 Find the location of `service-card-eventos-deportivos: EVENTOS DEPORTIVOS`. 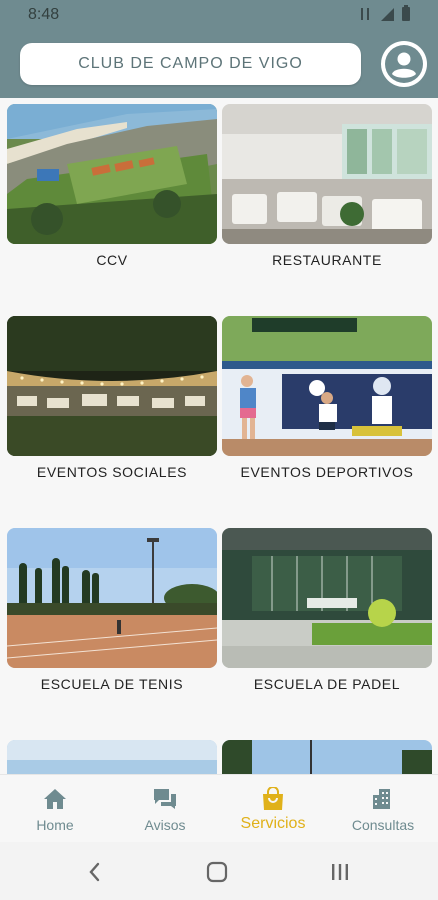

service-card-eventos-deportivos: EVENTOS DEPORTIVOS is located at coordinates (327, 400).